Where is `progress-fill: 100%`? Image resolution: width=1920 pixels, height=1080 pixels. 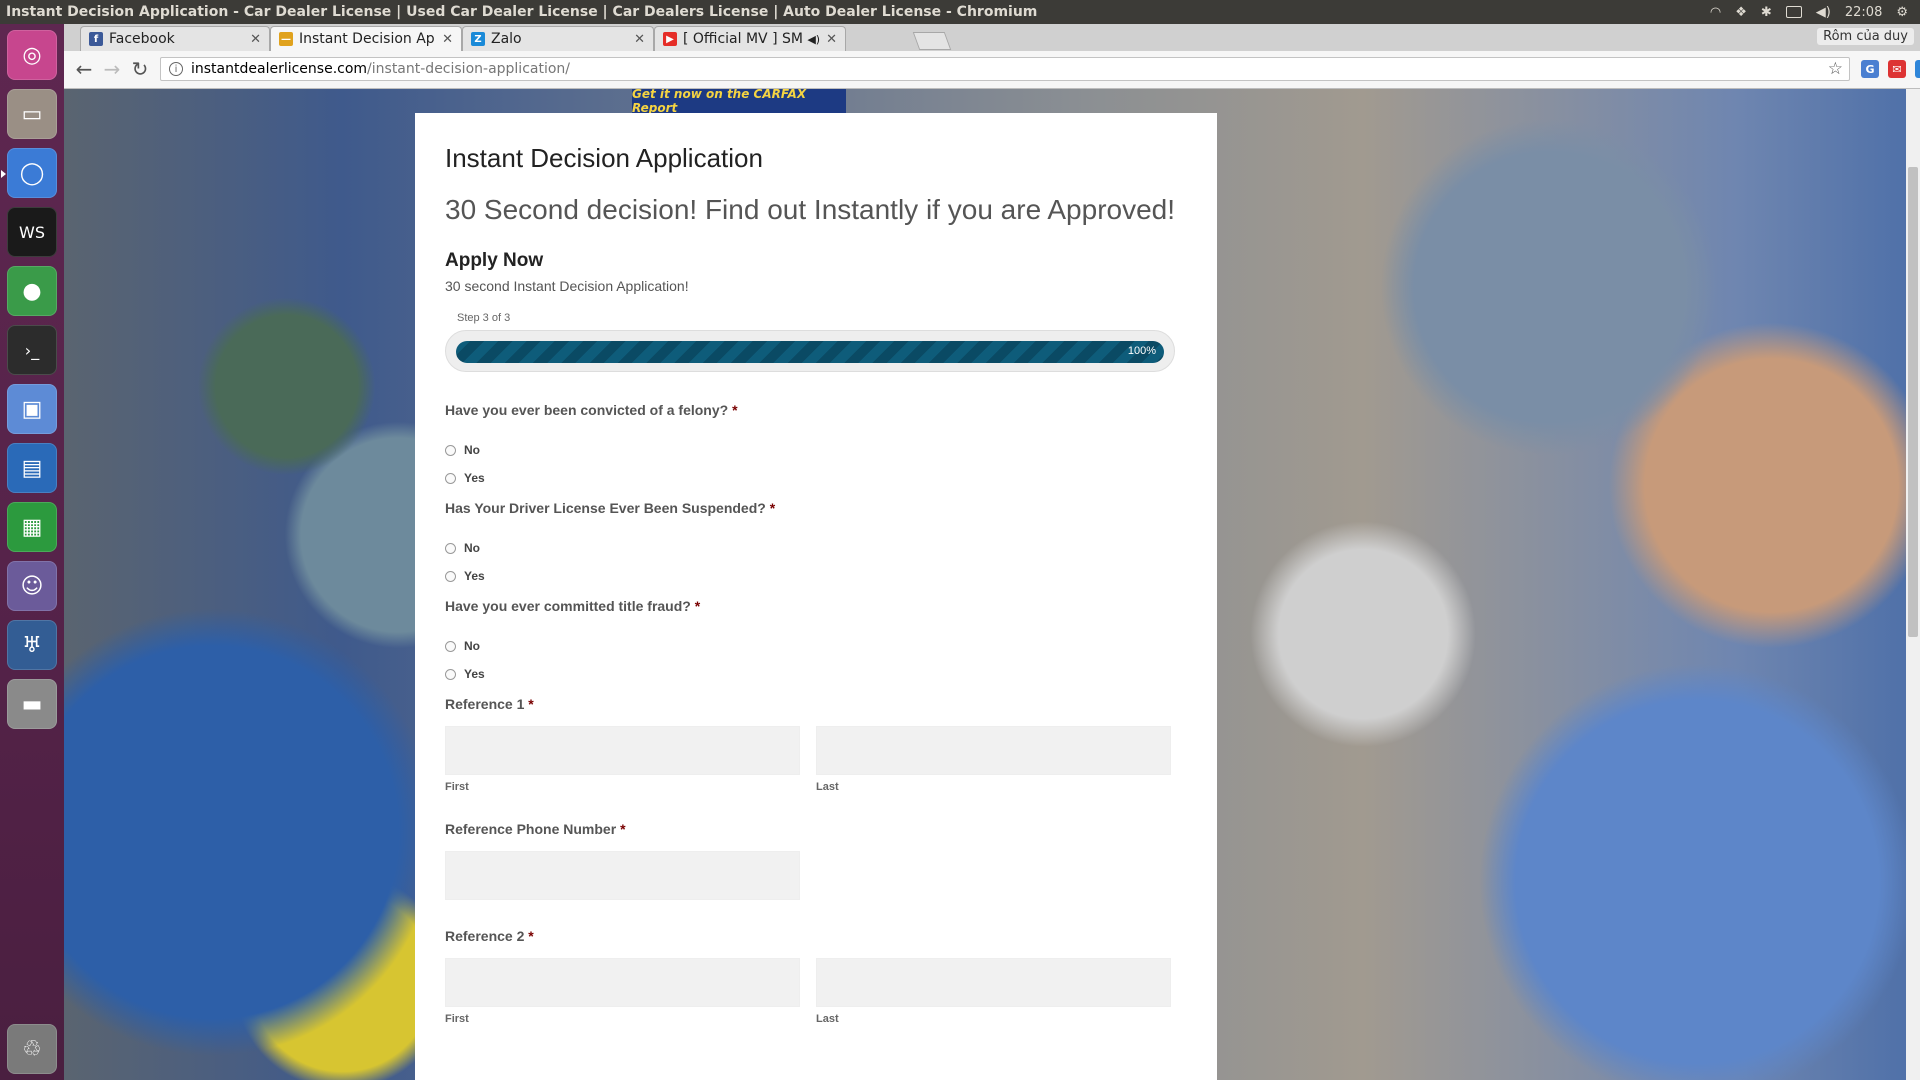
progress-fill: 100% is located at coordinates (810, 352).